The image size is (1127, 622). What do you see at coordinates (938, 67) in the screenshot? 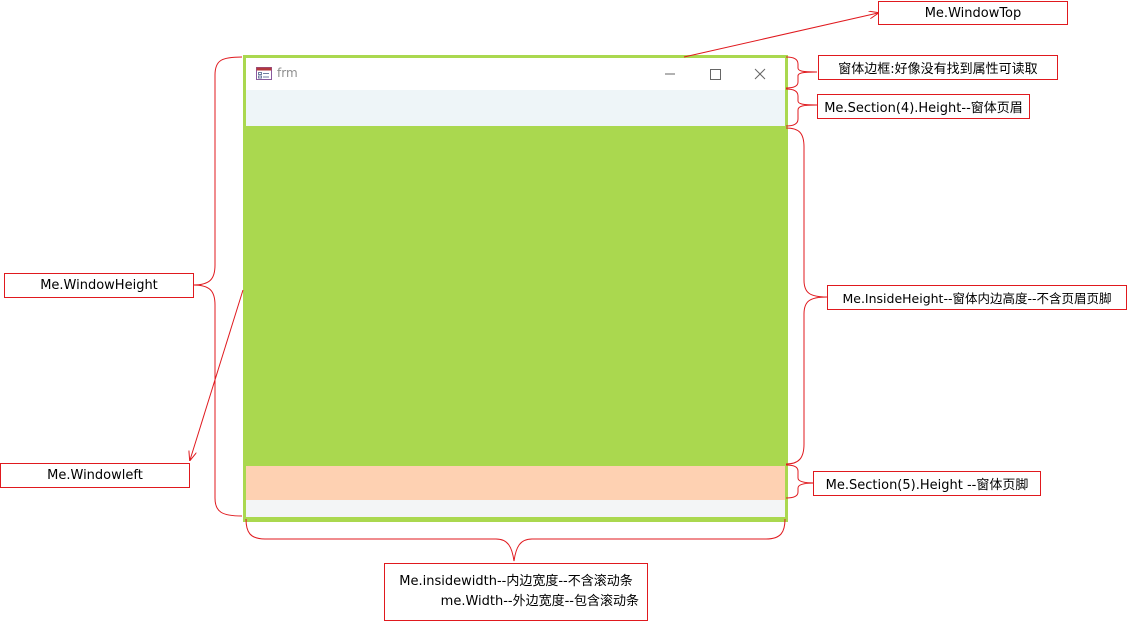
I see `label-border: 窗体边框:好像没有找到属性可读取` at bounding box center [938, 67].